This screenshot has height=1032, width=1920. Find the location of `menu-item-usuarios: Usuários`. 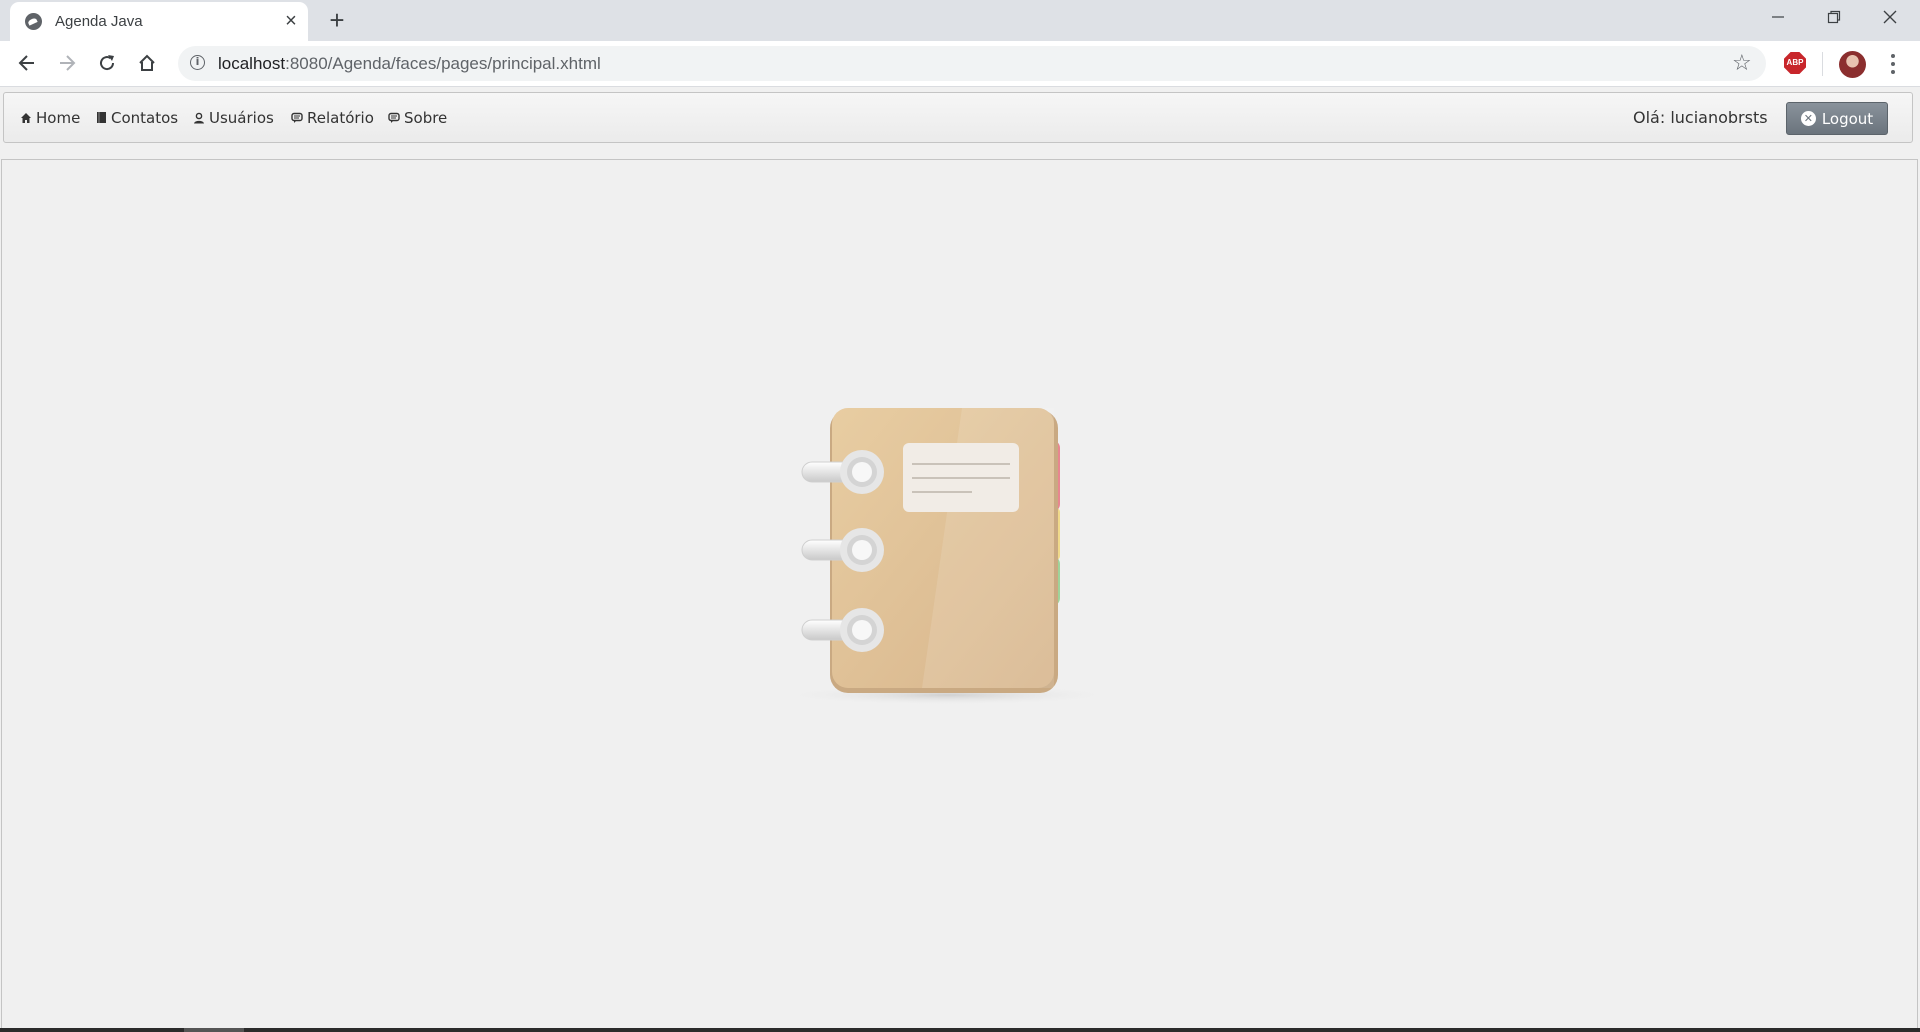

menu-item-usuarios: Usuários is located at coordinates (233, 117).